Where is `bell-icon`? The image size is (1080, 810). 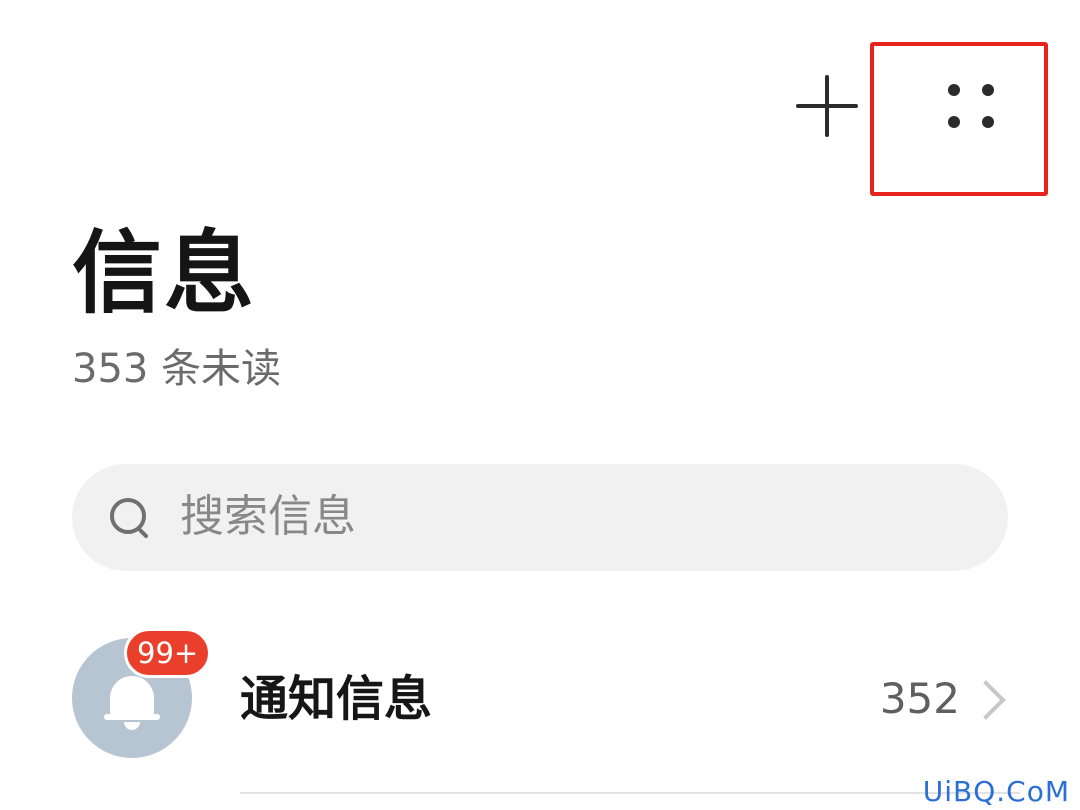
bell-icon is located at coordinates (132, 702).